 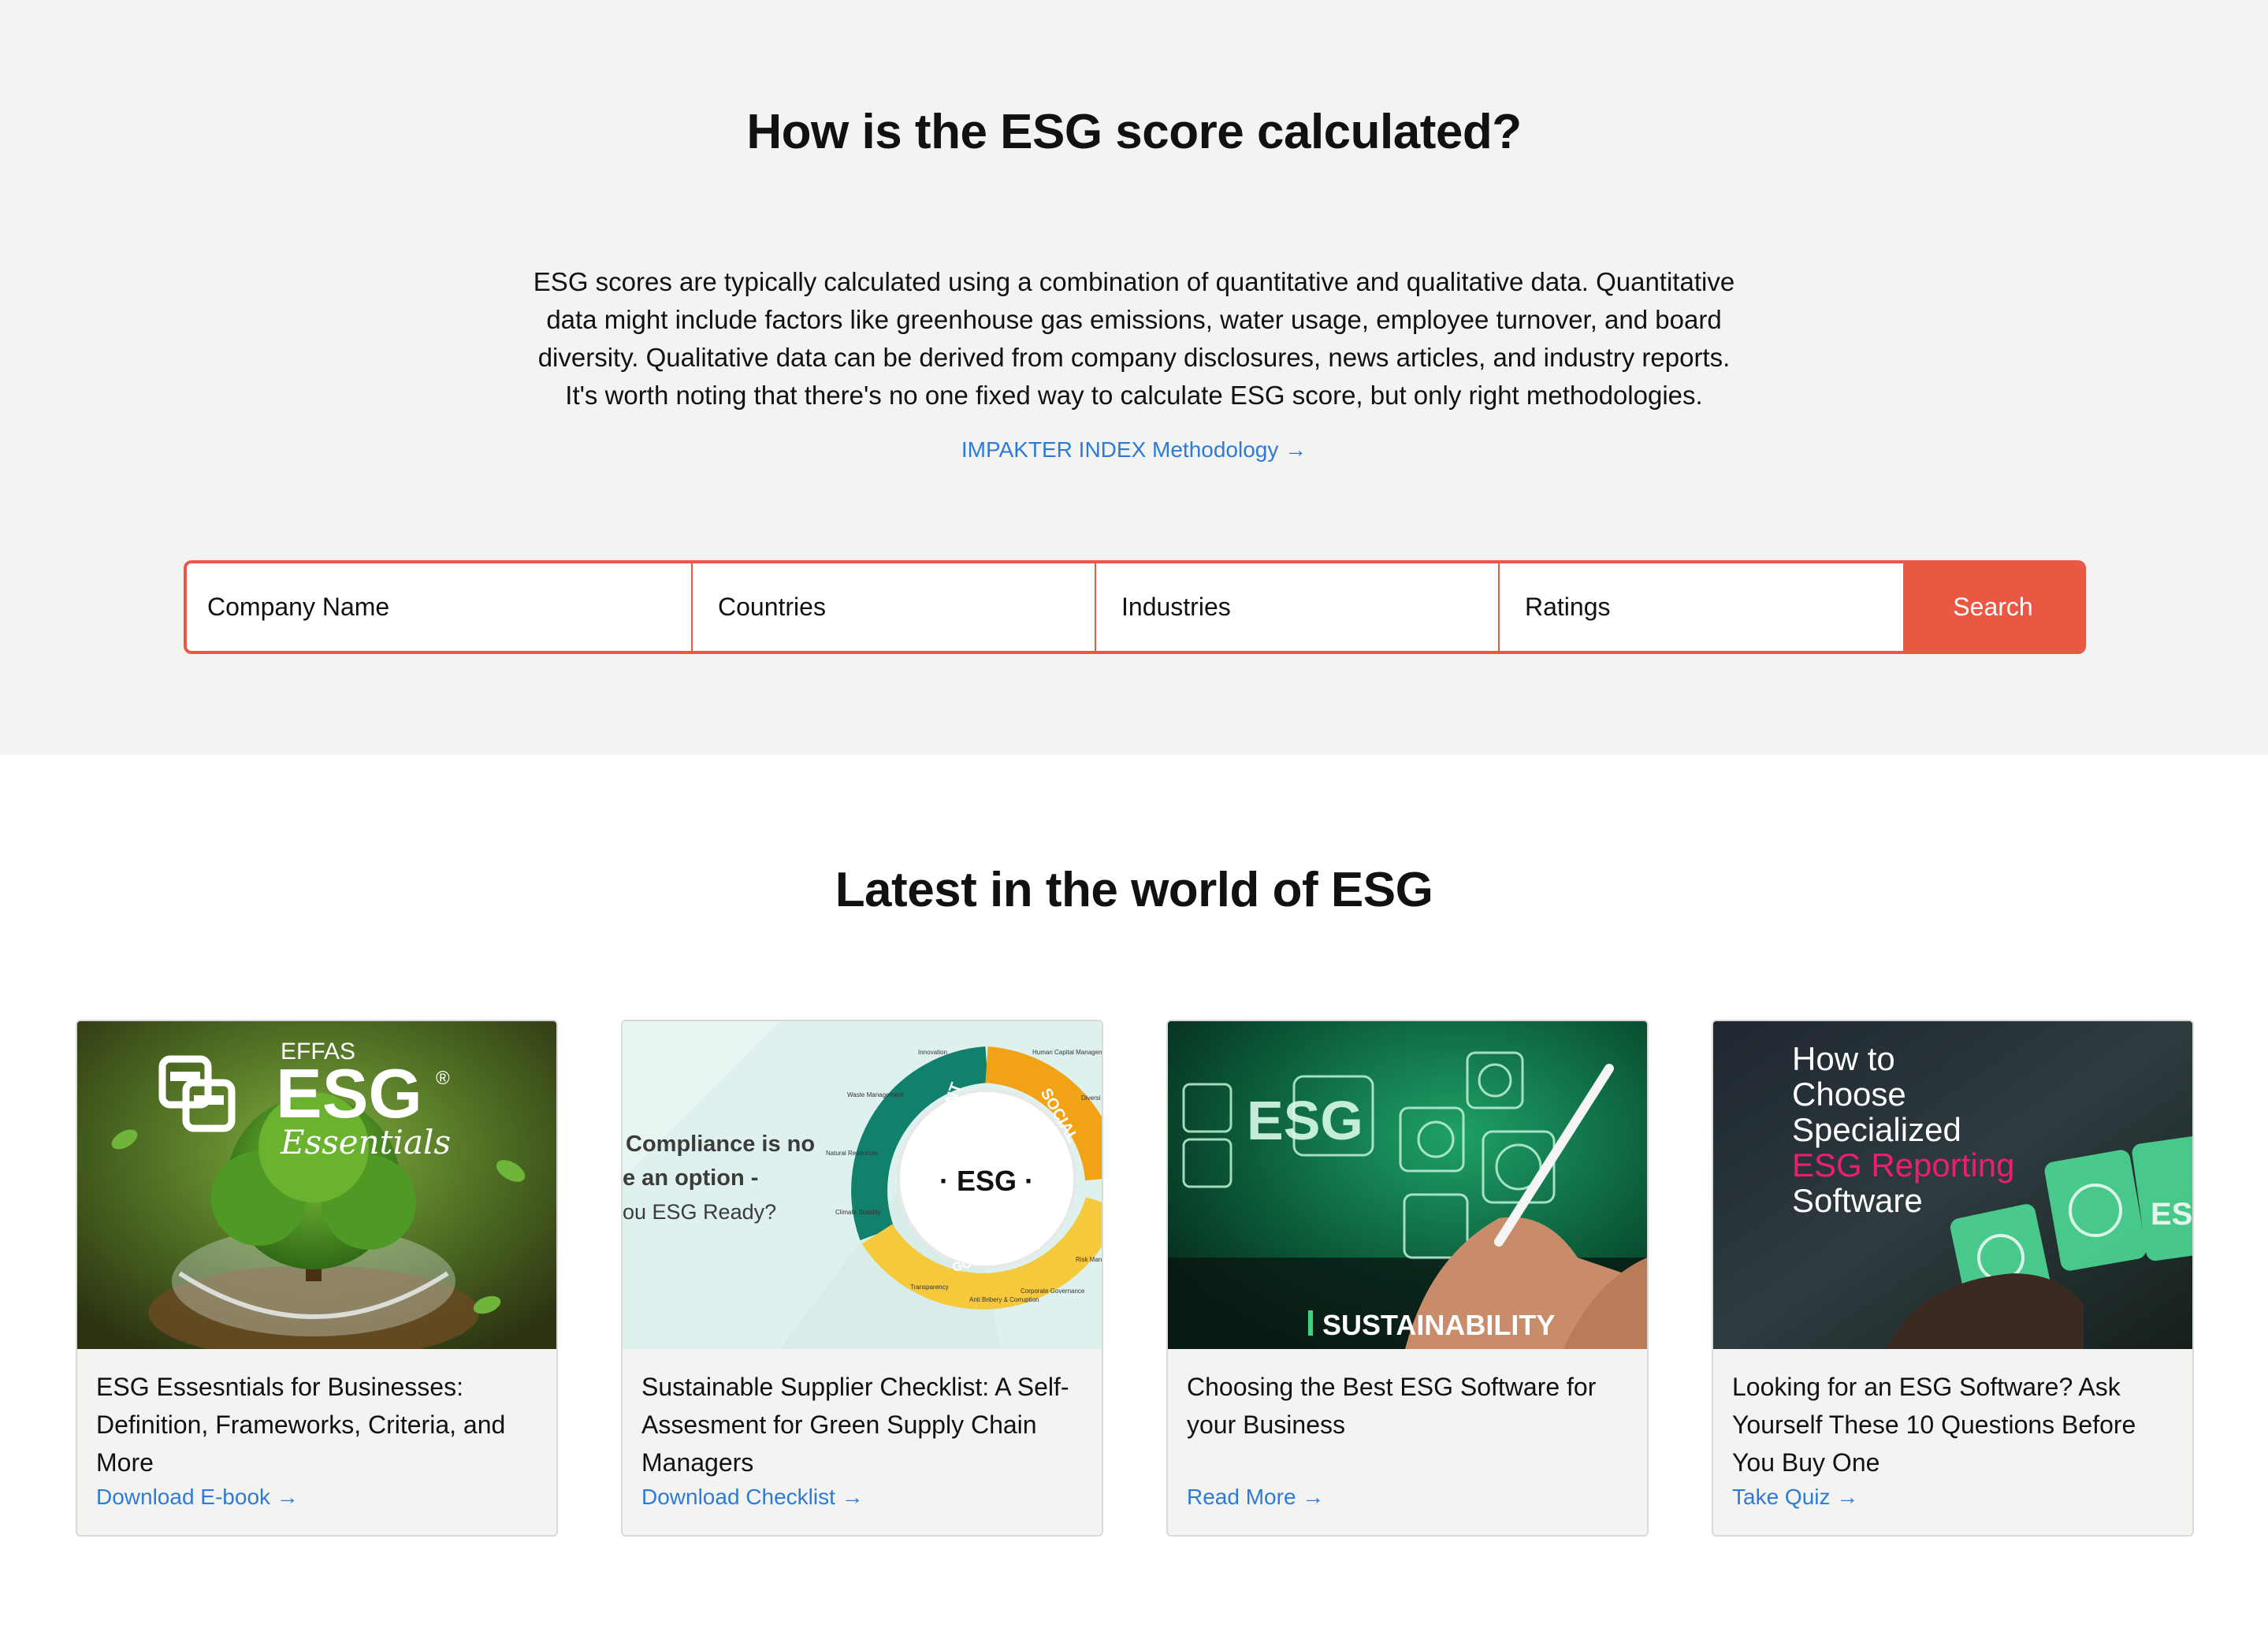 I want to click on wheel-small-label: Anti Bribery & Corruption, so click(x=1004, y=1299).